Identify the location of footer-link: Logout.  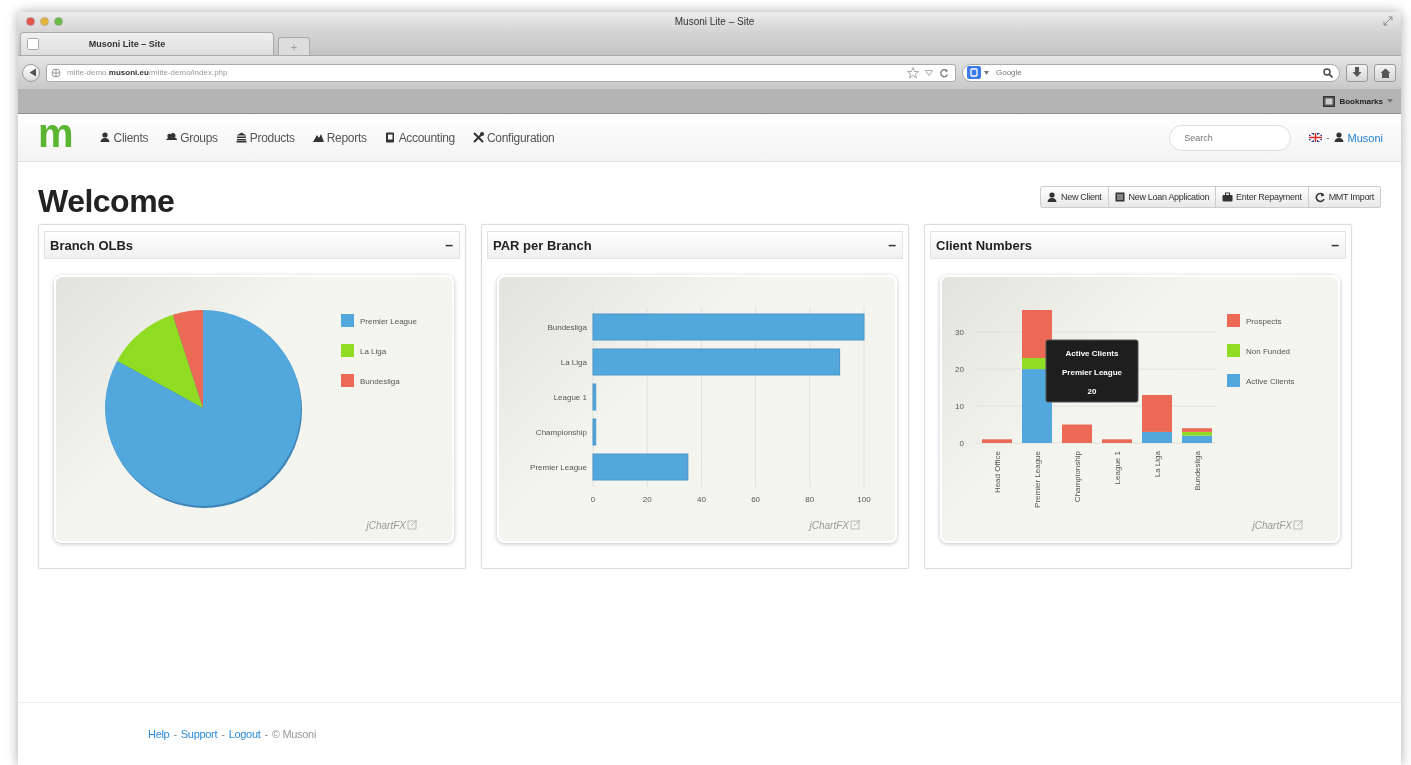
(244, 734).